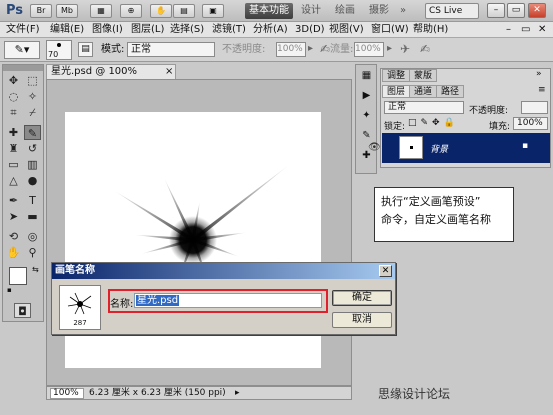  I want to click on layer-thumbnail-dot, so click(411, 147).